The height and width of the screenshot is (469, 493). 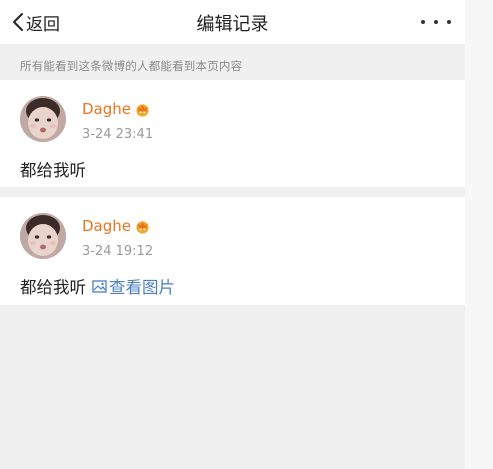 What do you see at coordinates (133, 286) in the screenshot?
I see `view-image-link: 查看图片` at bounding box center [133, 286].